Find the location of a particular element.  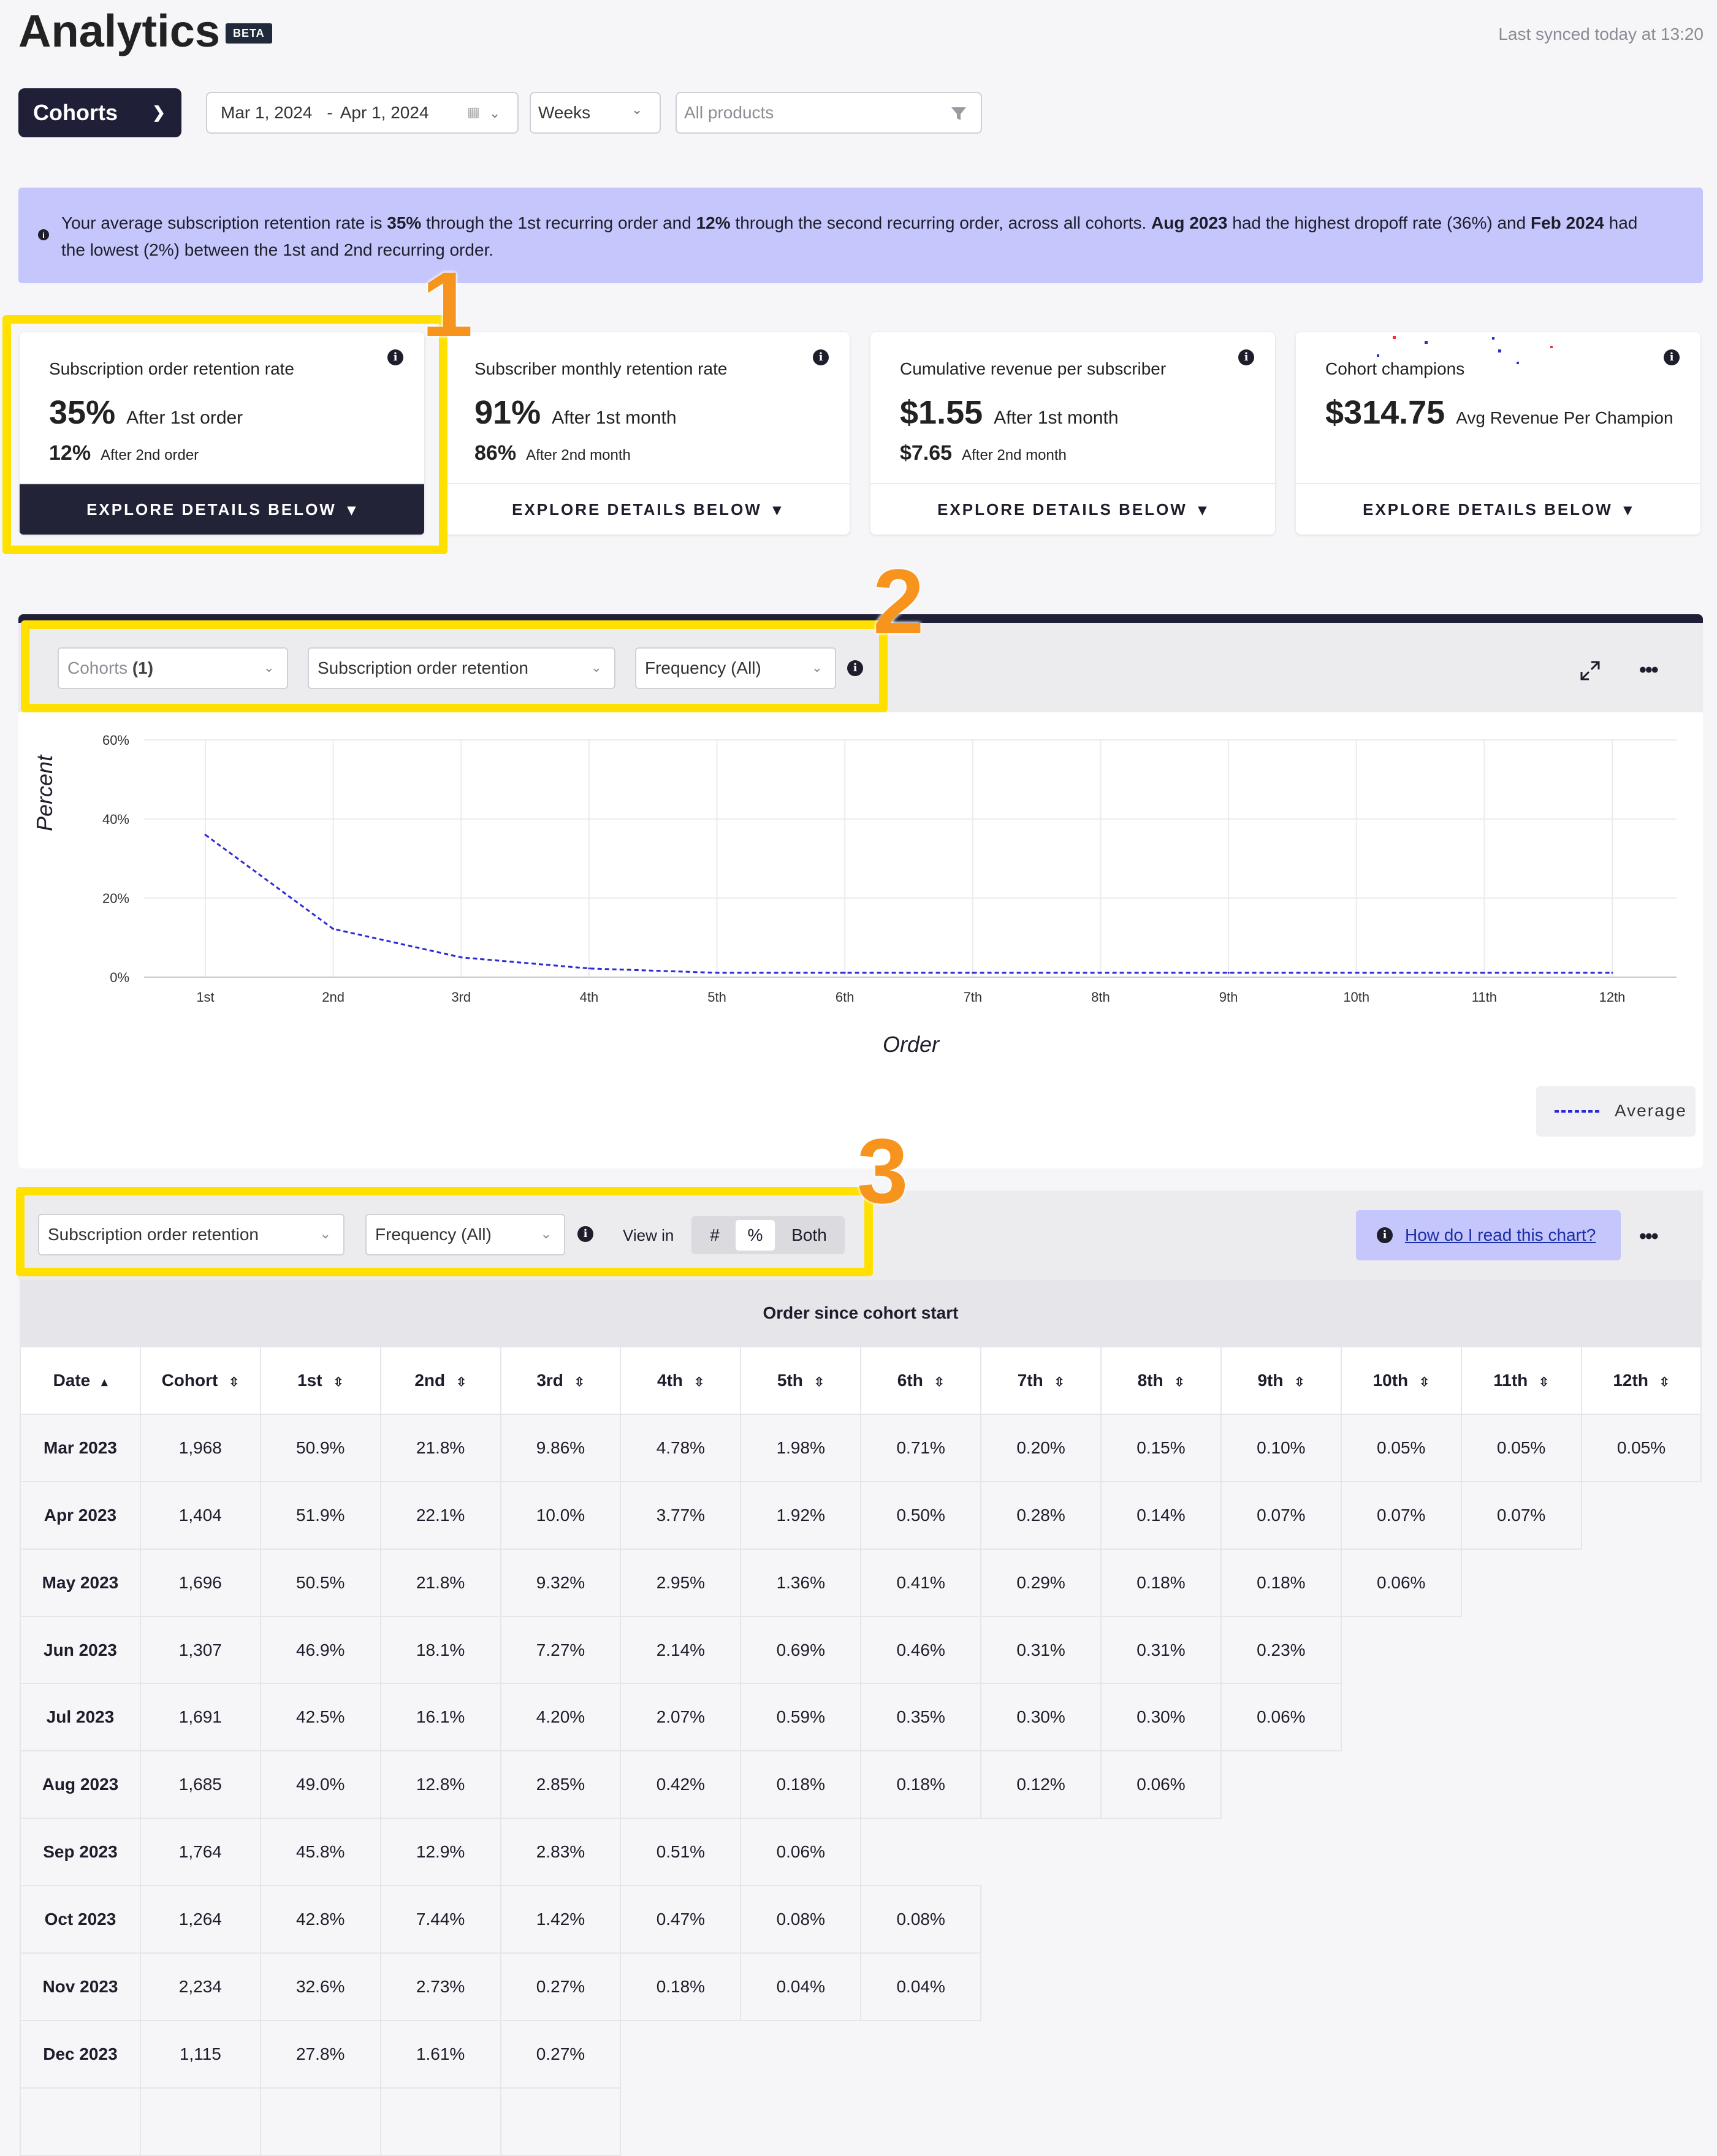

retention-cell: 0.08% is located at coordinates (921, 1919).